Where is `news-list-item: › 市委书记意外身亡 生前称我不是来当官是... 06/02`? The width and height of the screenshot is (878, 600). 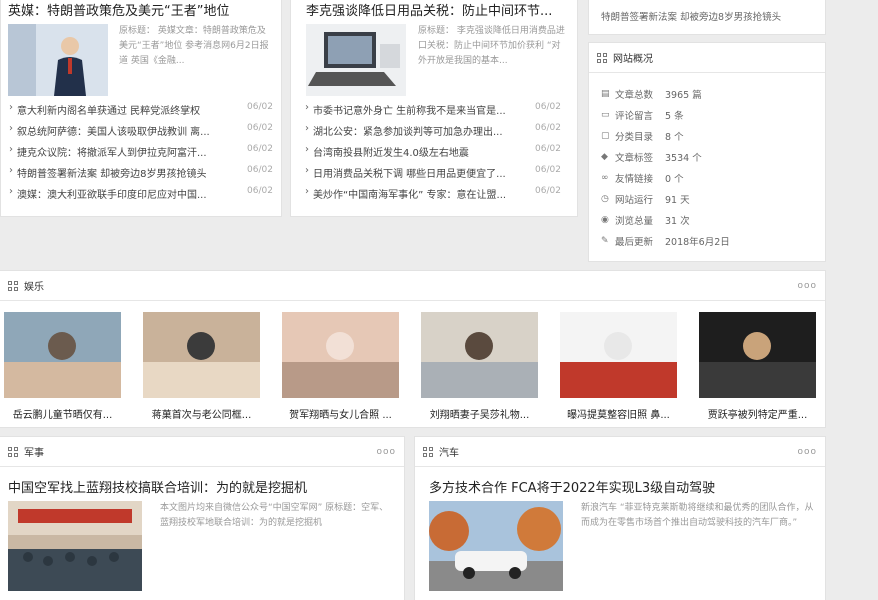 news-list-item: › 市委书记意外身亡 生前称我不是来当官是... 06/02 is located at coordinates (439, 109).